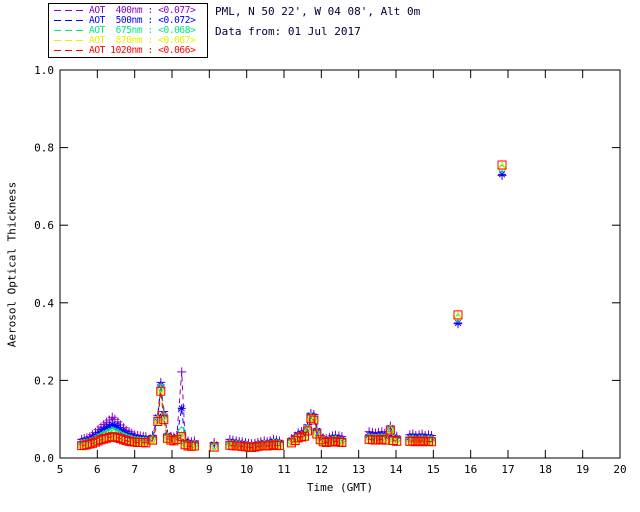  I want to click on x-tick-label: 5, so click(60, 469).